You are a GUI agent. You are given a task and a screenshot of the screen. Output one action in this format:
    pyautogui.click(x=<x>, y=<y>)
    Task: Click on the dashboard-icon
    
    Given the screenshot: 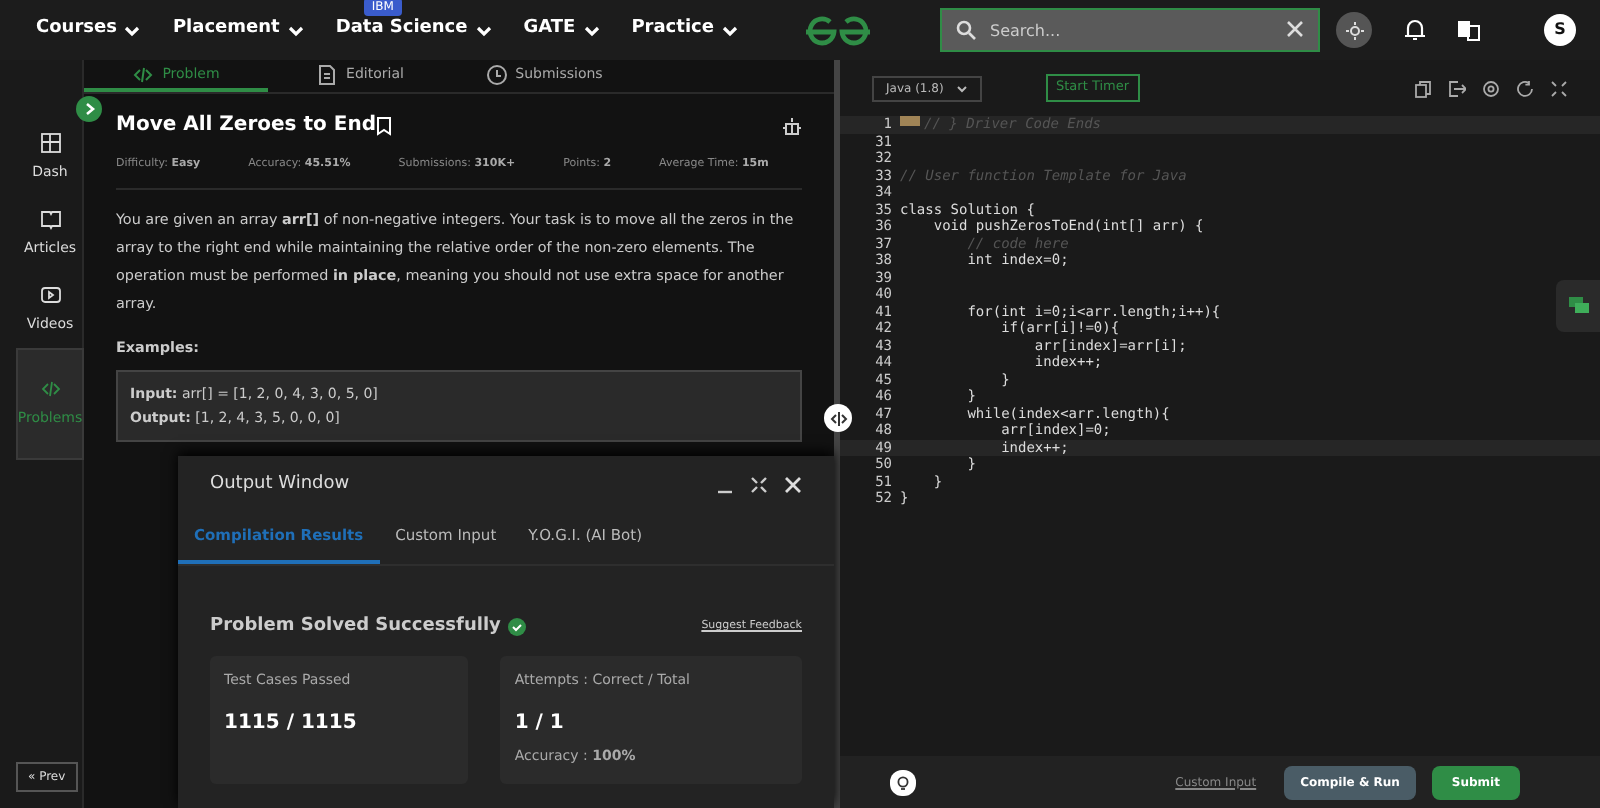 What is the action you would take?
    pyautogui.click(x=50, y=143)
    